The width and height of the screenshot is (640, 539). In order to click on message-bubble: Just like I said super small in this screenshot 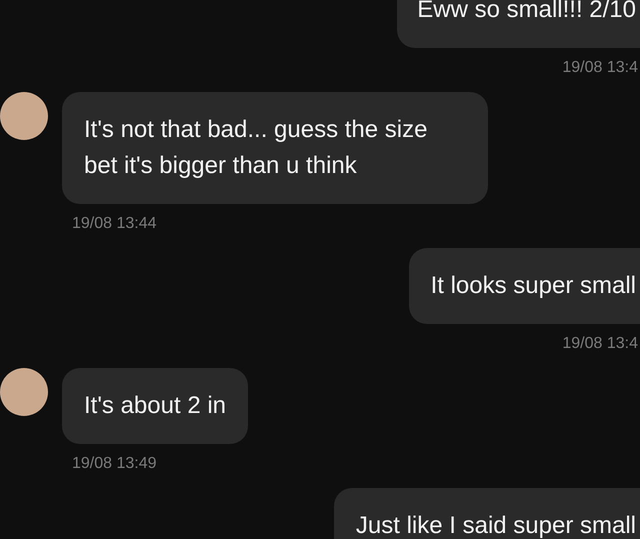, I will do `click(487, 513)`.